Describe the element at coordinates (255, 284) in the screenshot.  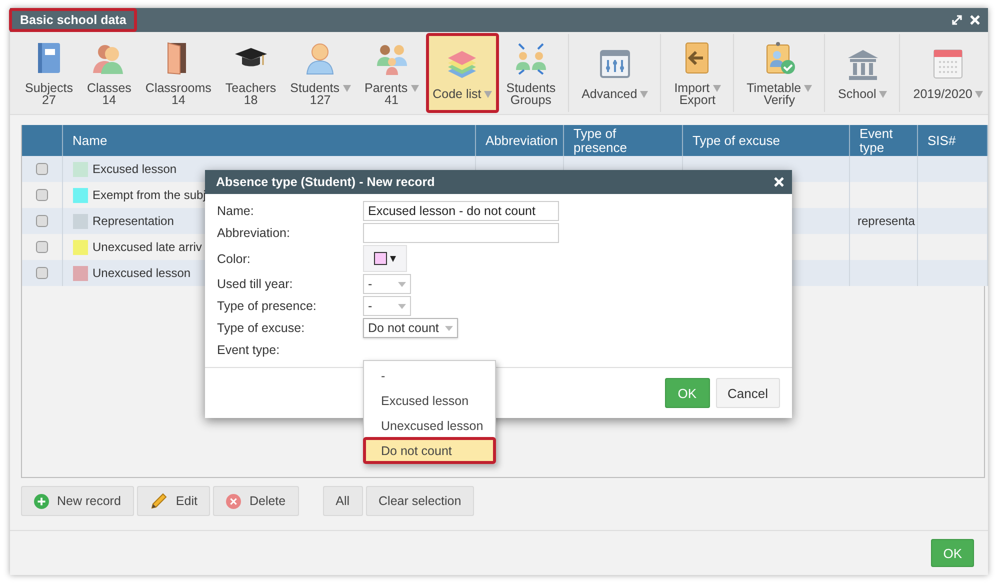
I see `field-label: Used till year:` at that location.